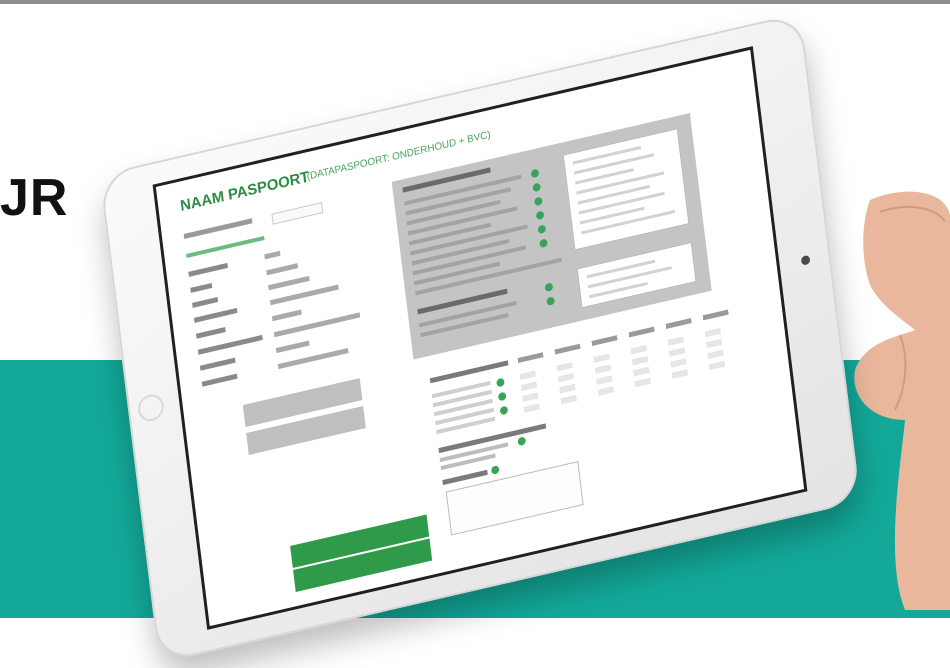 The width and height of the screenshot is (950, 668). Describe the element at coordinates (225, 246) in the screenshot. I see `link-placeholder` at that location.